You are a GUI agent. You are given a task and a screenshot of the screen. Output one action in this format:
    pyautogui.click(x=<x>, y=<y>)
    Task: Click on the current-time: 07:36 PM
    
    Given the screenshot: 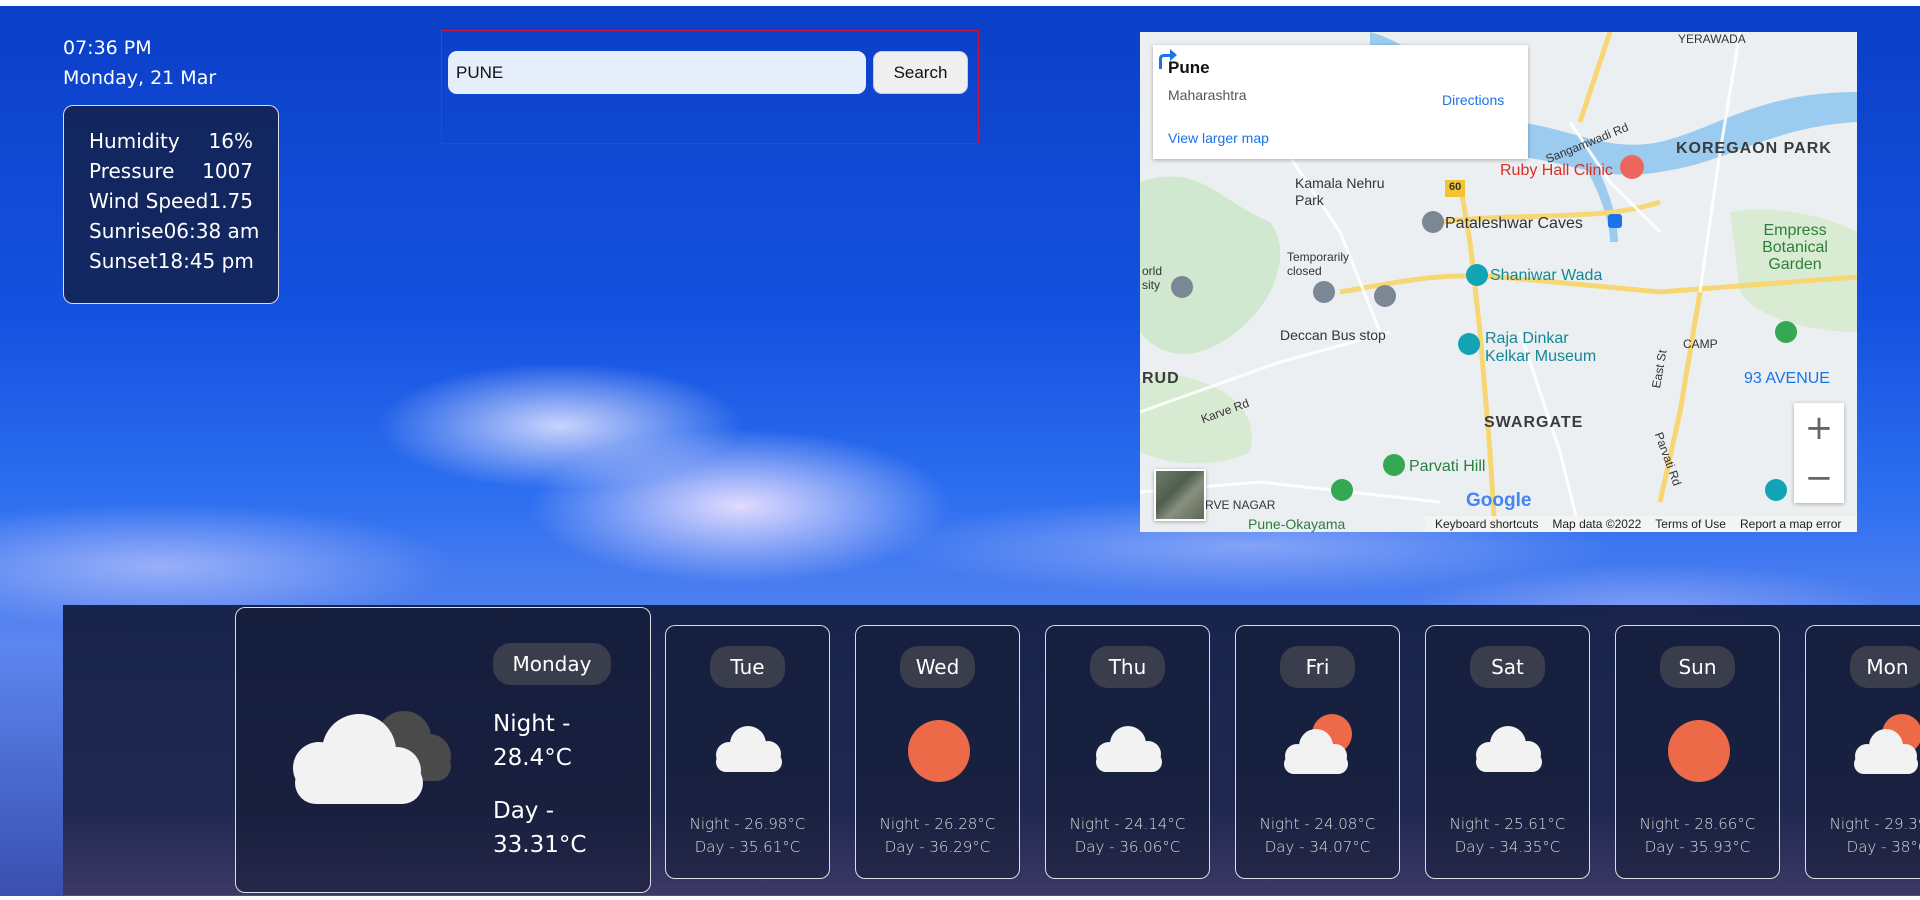 What is the action you would take?
    pyautogui.click(x=107, y=48)
    